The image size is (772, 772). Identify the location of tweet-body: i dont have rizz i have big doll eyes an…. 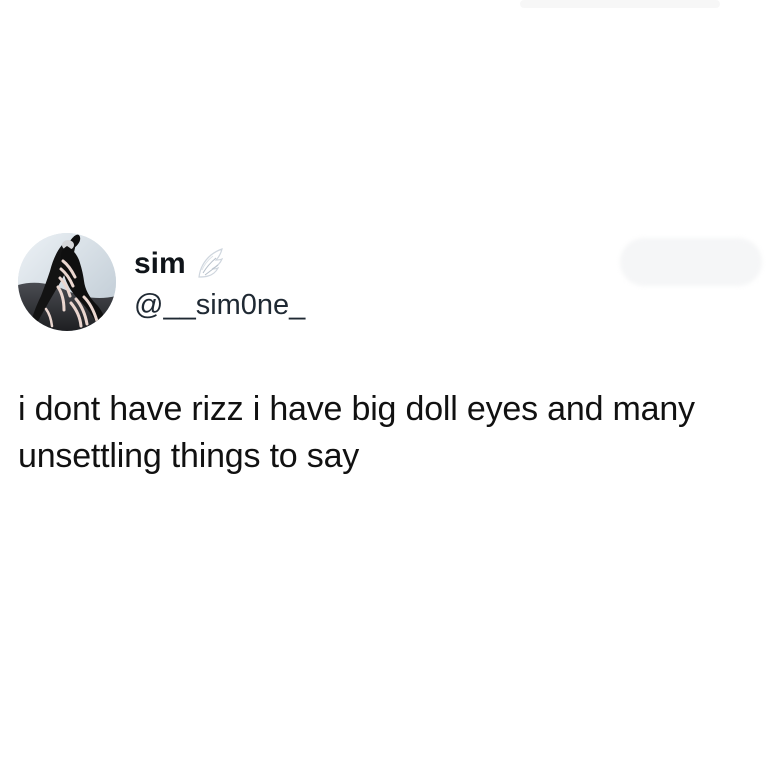
(356, 432).